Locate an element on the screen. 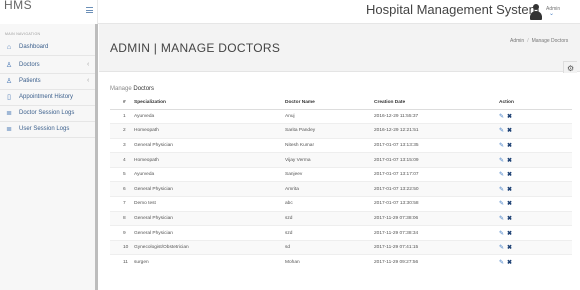 The image size is (580, 290). cell-creation-date: 2017-11-29 07:41:15 is located at coordinates (436, 247).